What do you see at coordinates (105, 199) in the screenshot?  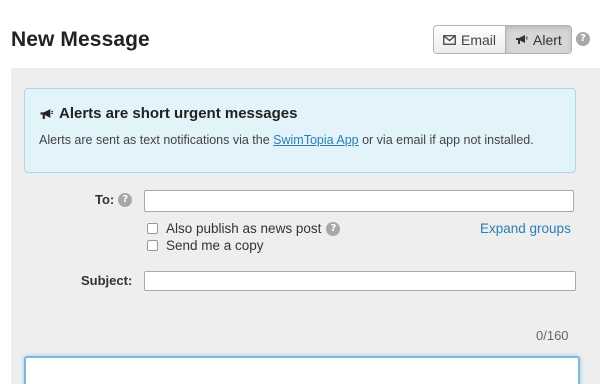 I see `to-label: To:` at bounding box center [105, 199].